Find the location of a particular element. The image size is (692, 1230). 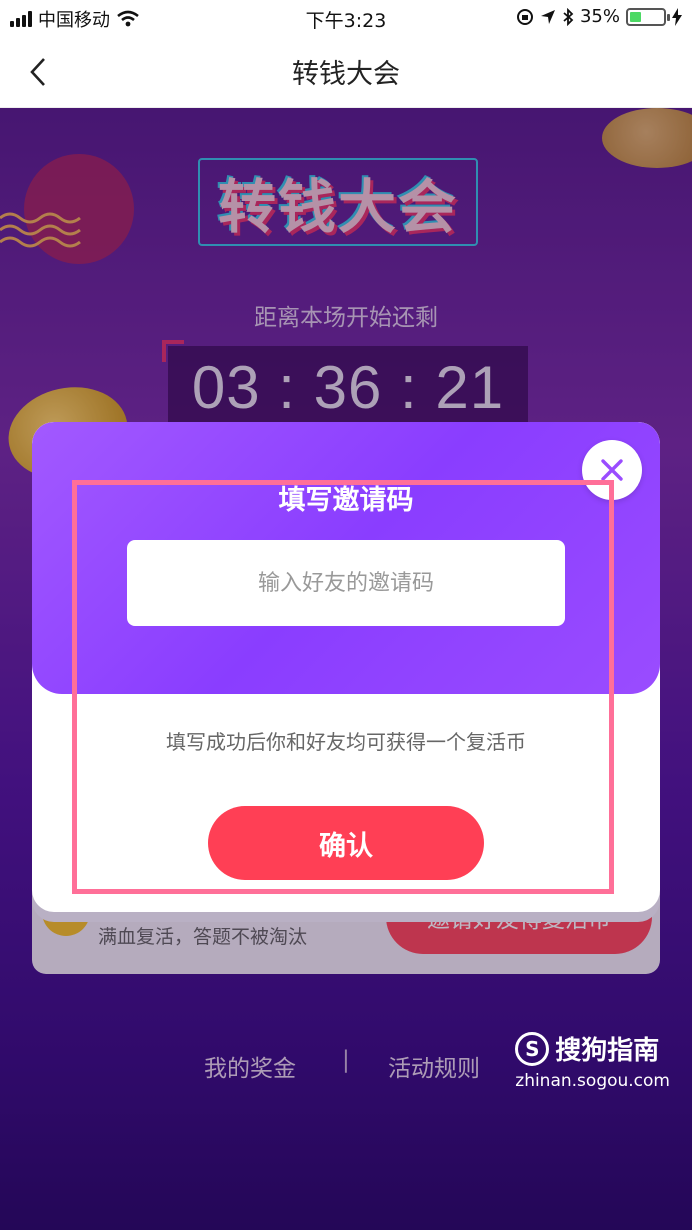

bluetooth-icon is located at coordinates (568, 16).